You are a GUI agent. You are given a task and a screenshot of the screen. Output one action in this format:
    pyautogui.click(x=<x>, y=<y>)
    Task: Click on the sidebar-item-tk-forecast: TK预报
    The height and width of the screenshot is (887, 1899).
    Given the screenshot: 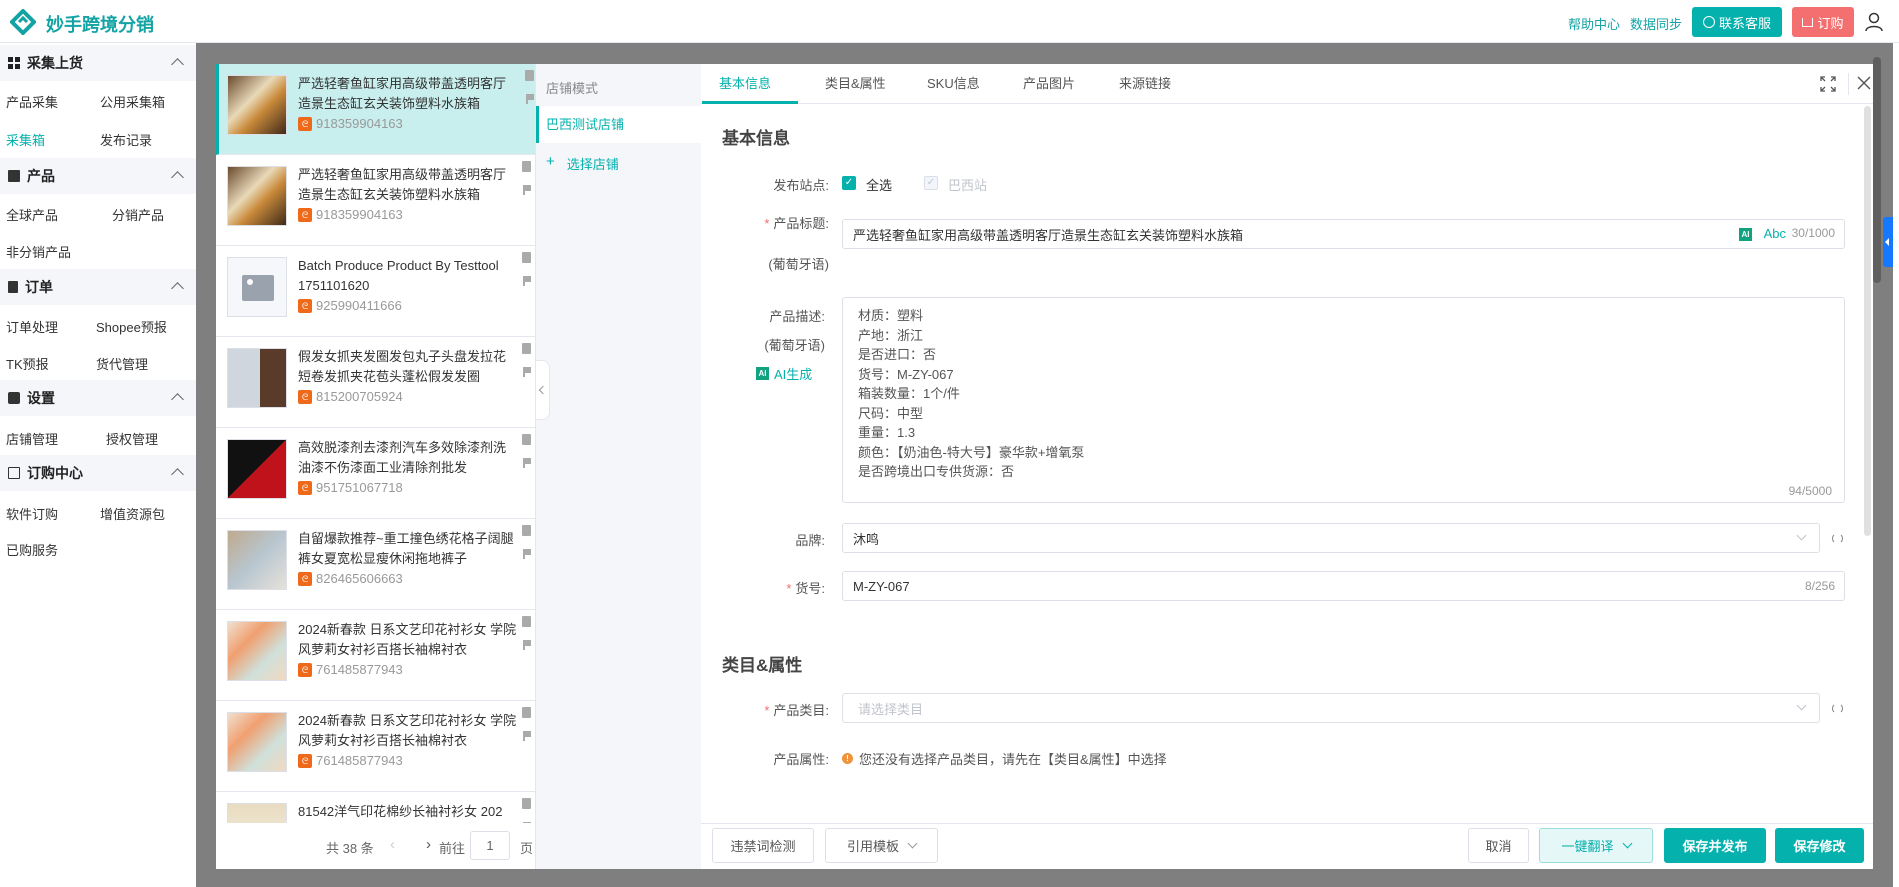 What is the action you would take?
    pyautogui.click(x=27, y=363)
    